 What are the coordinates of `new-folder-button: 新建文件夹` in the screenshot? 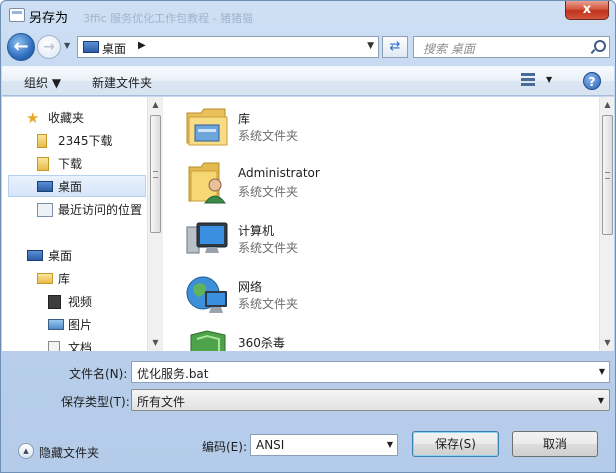 It's located at (122, 82).